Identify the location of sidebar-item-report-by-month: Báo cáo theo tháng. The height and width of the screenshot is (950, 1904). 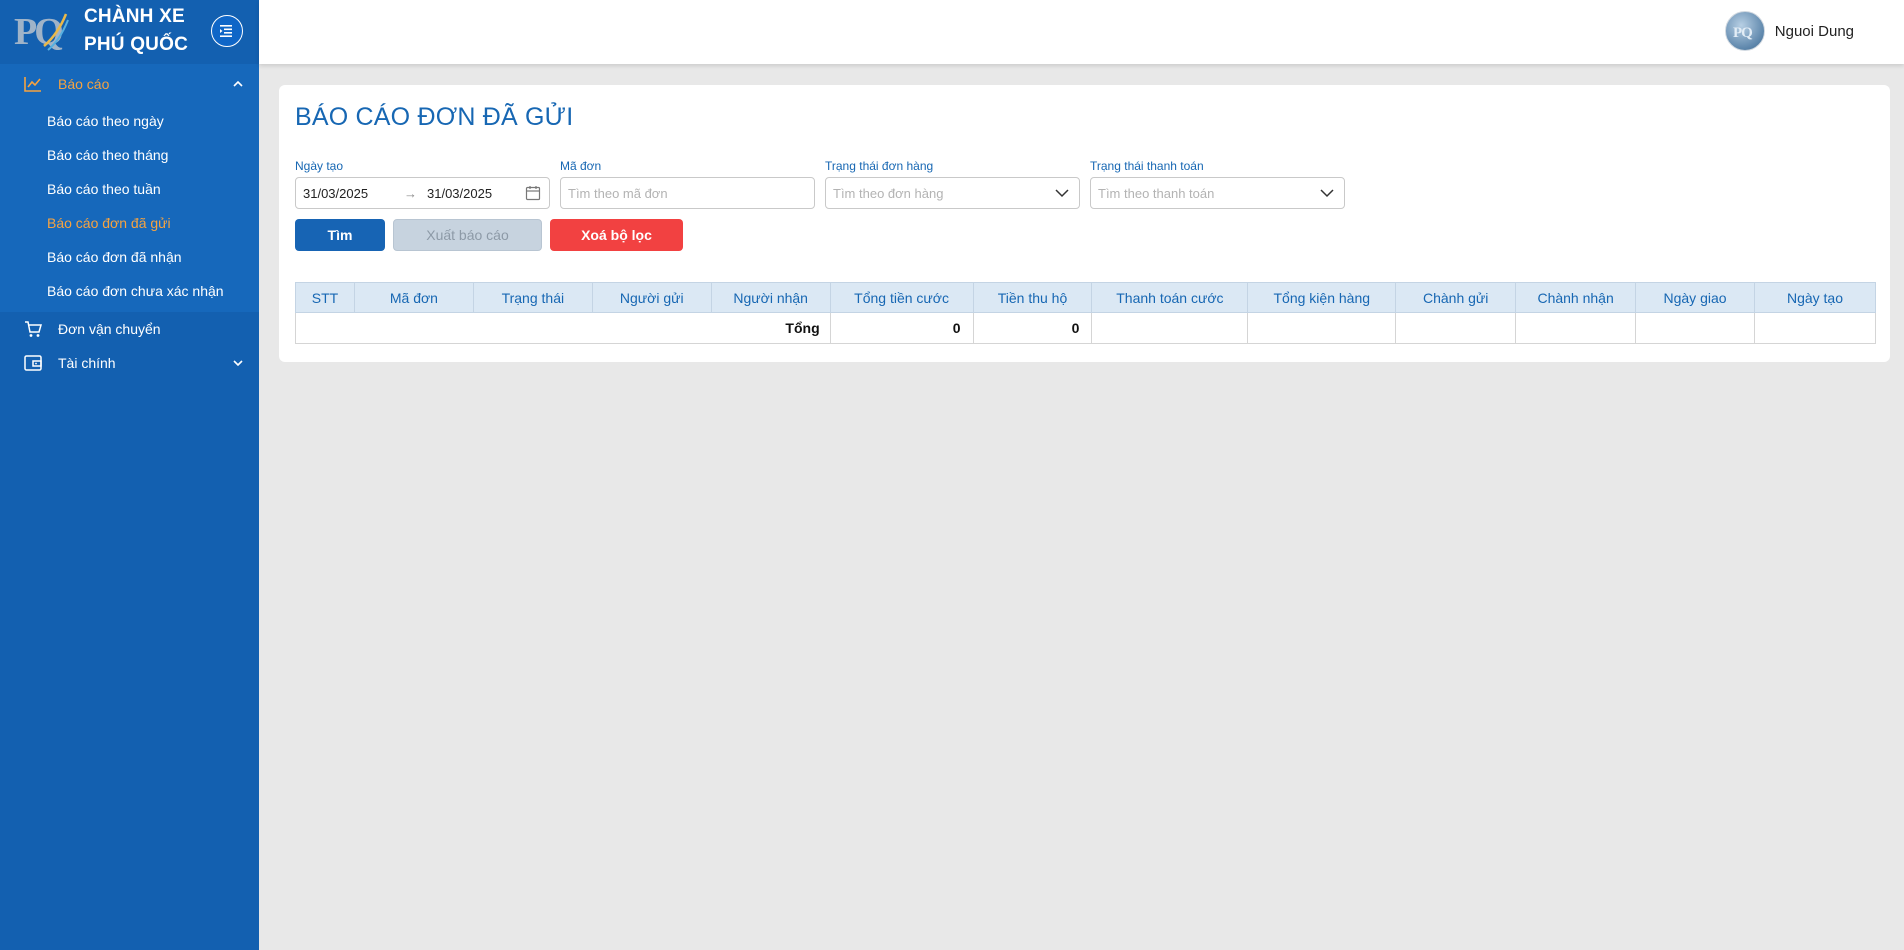
(129, 155).